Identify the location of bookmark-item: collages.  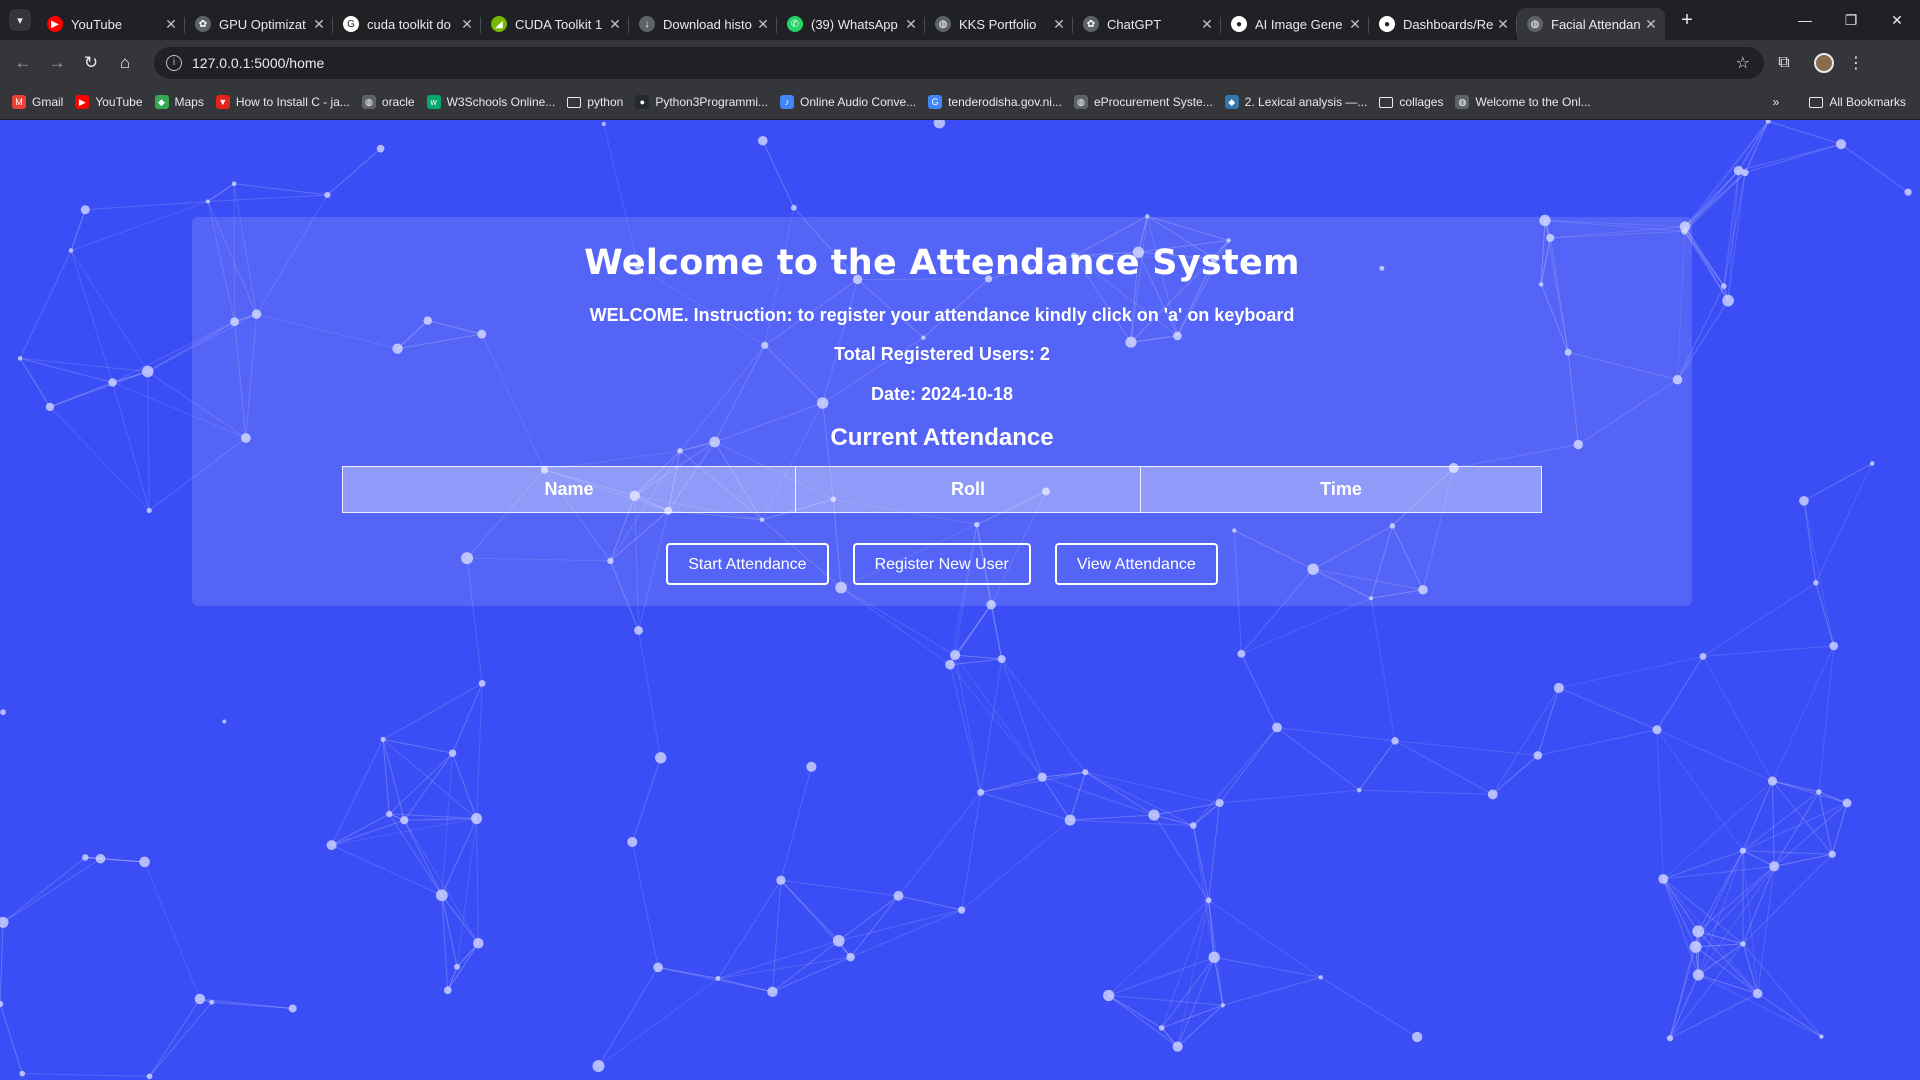
(1411, 102).